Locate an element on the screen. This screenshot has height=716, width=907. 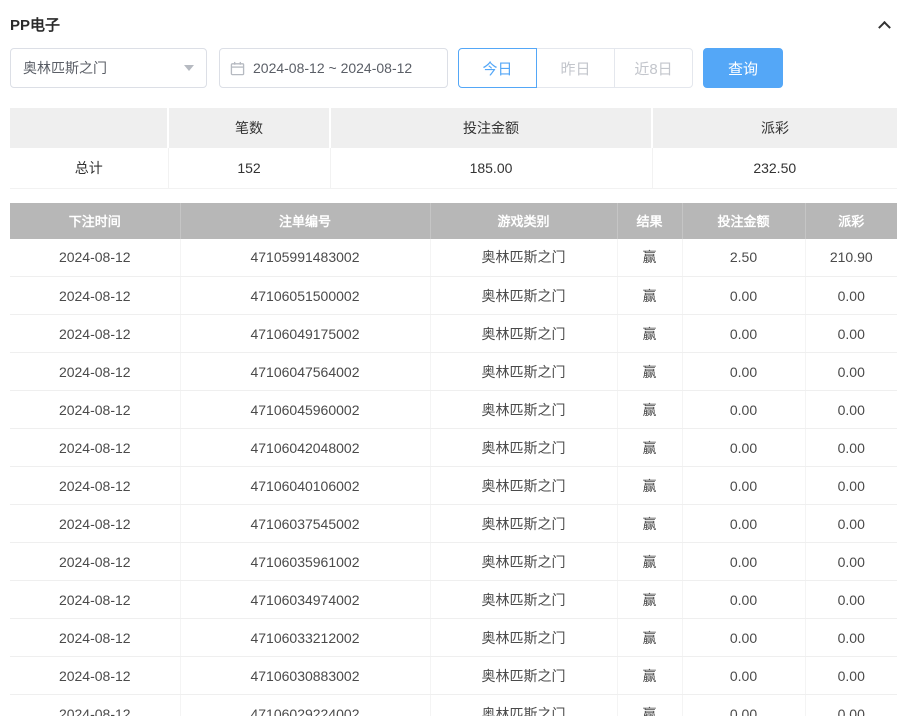
table-cell: 47106029224002 is located at coordinates (305, 705).